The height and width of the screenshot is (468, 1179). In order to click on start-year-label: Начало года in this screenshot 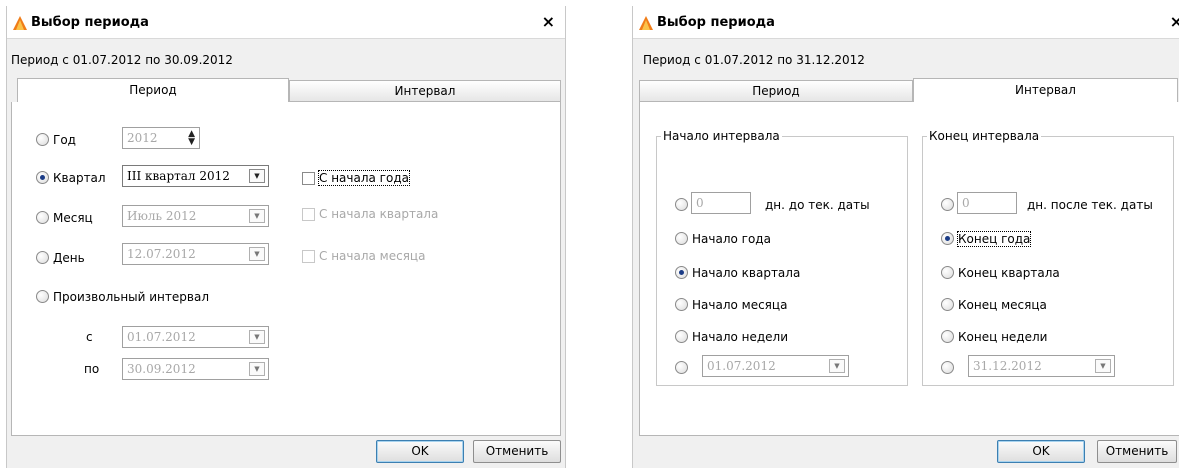, I will do `click(731, 239)`.